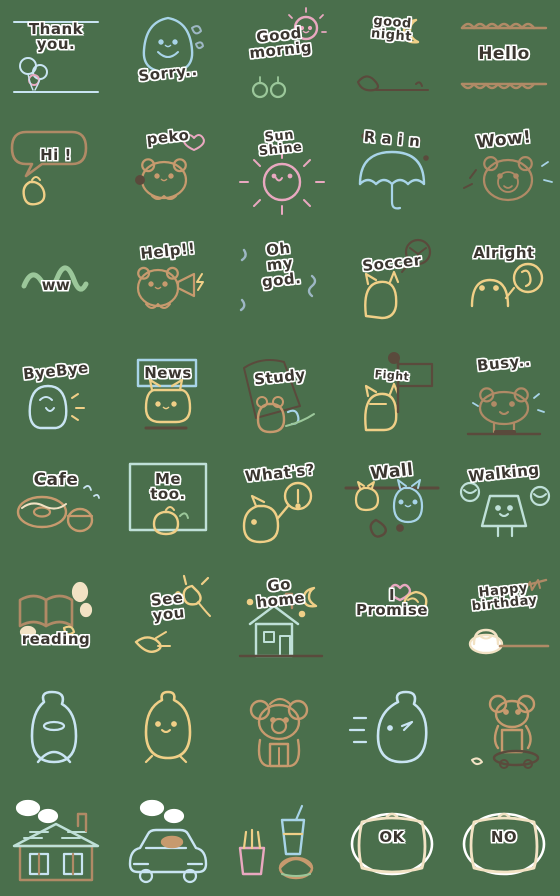 The width and height of the screenshot is (560, 896). Describe the element at coordinates (393, 171) in the screenshot. I see `blue-umbrella-icon` at that location.